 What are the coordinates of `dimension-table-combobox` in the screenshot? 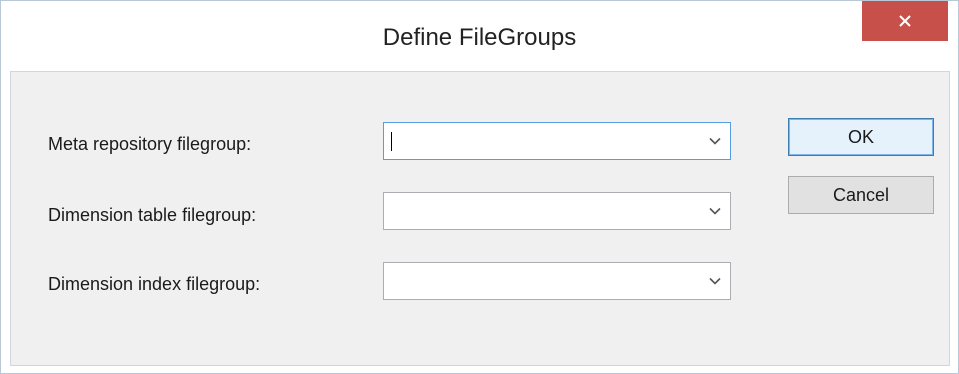 It's located at (557, 211).